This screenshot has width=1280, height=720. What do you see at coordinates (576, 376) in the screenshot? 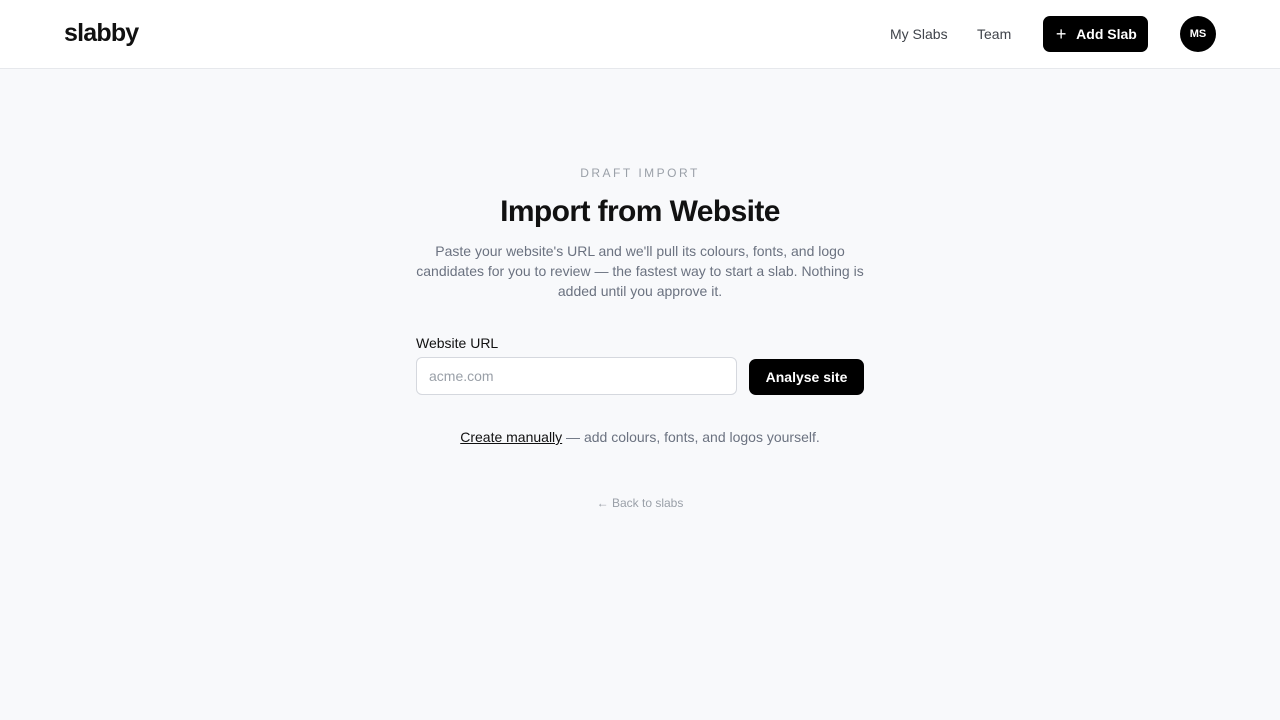
I see `website-url-input` at bounding box center [576, 376].